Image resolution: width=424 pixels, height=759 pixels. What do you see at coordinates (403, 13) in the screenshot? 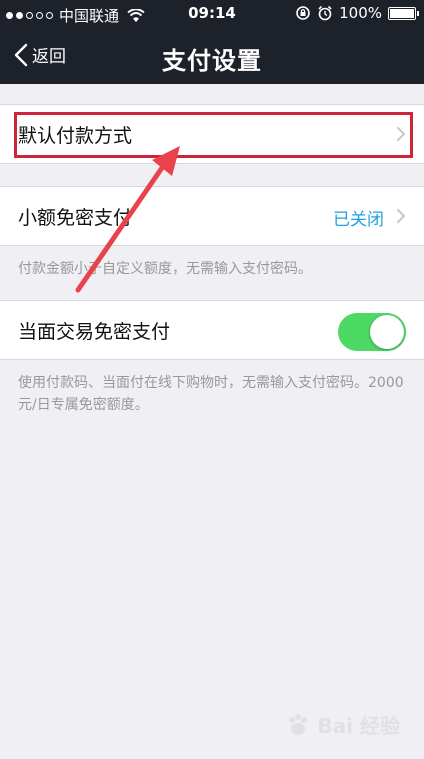
I see `battery-icon` at bounding box center [403, 13].